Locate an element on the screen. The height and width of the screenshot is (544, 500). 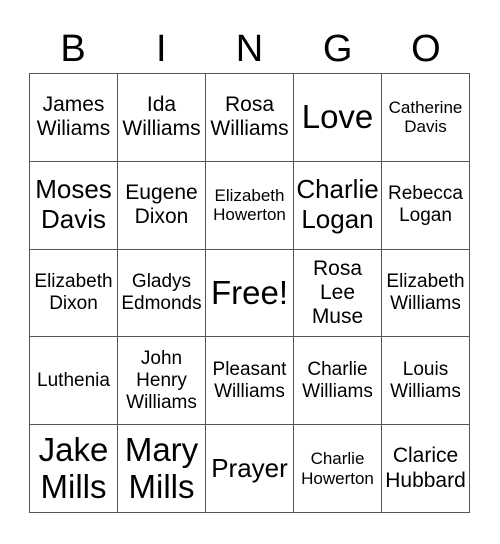
cell-text: Eugene Dixon is located at coordinates (161, 205).